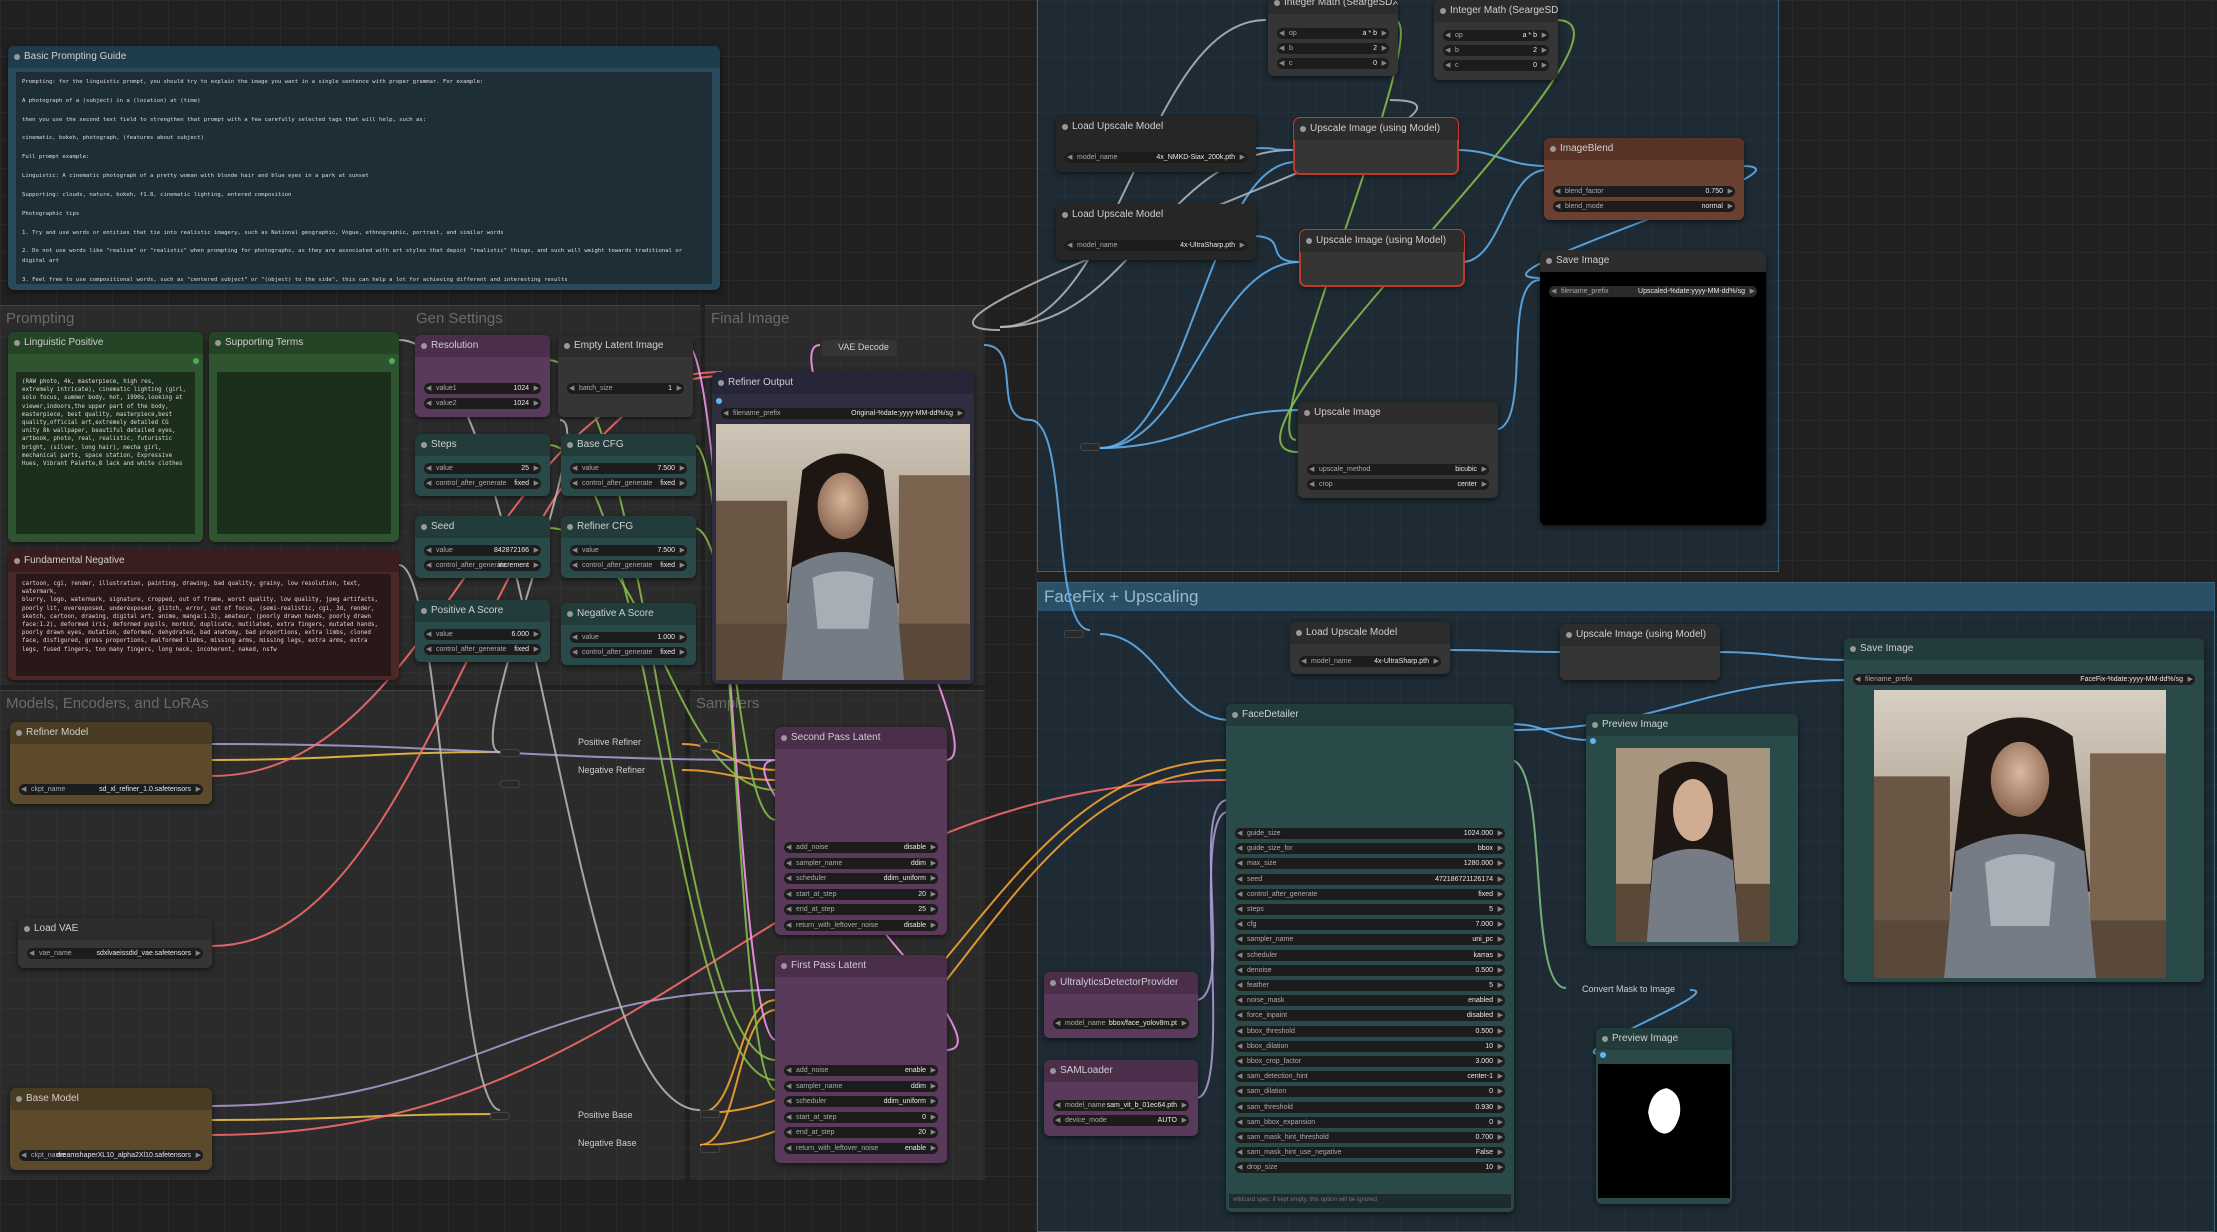 This screenshot has width=2217, height=1232. Describe the element at coordinates (628, 565) in the screenshot. I see `refiner-cfg-control-widget: control_after_generate fixed` at that location.